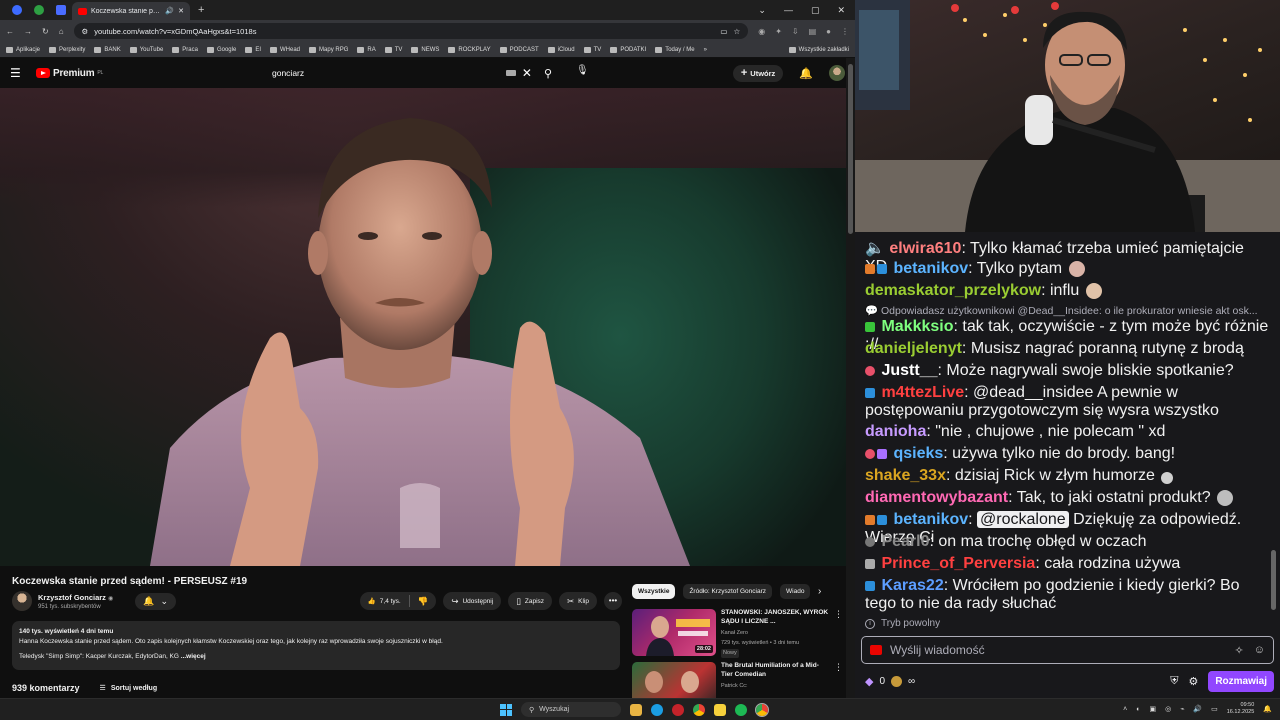 The width and height of the screenshot is (1280, 720). I want to click on account-avatar, so click(837, 73).